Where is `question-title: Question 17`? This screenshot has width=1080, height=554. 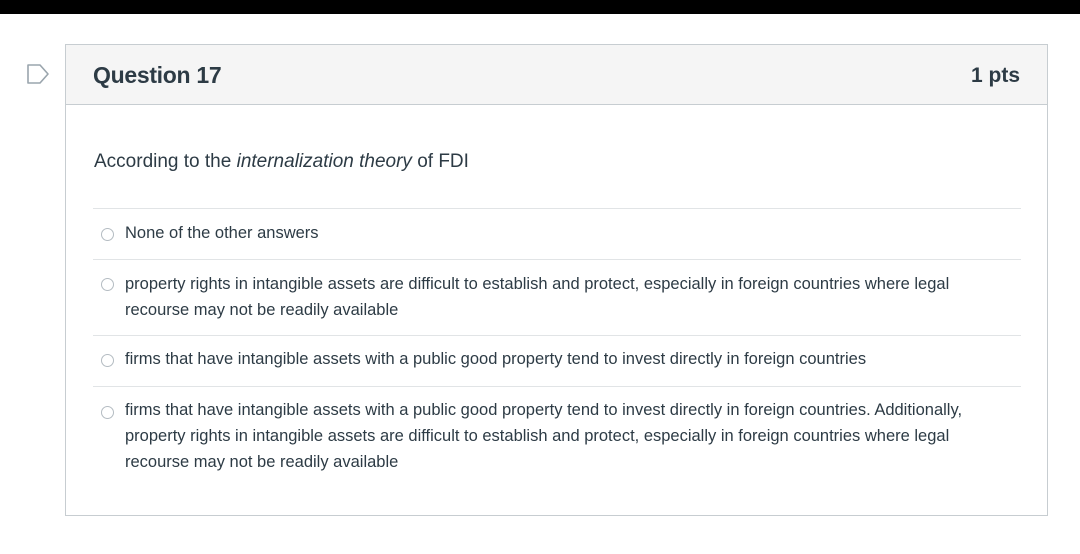 question-title: Question 17 is located at coordinates (157, 75).